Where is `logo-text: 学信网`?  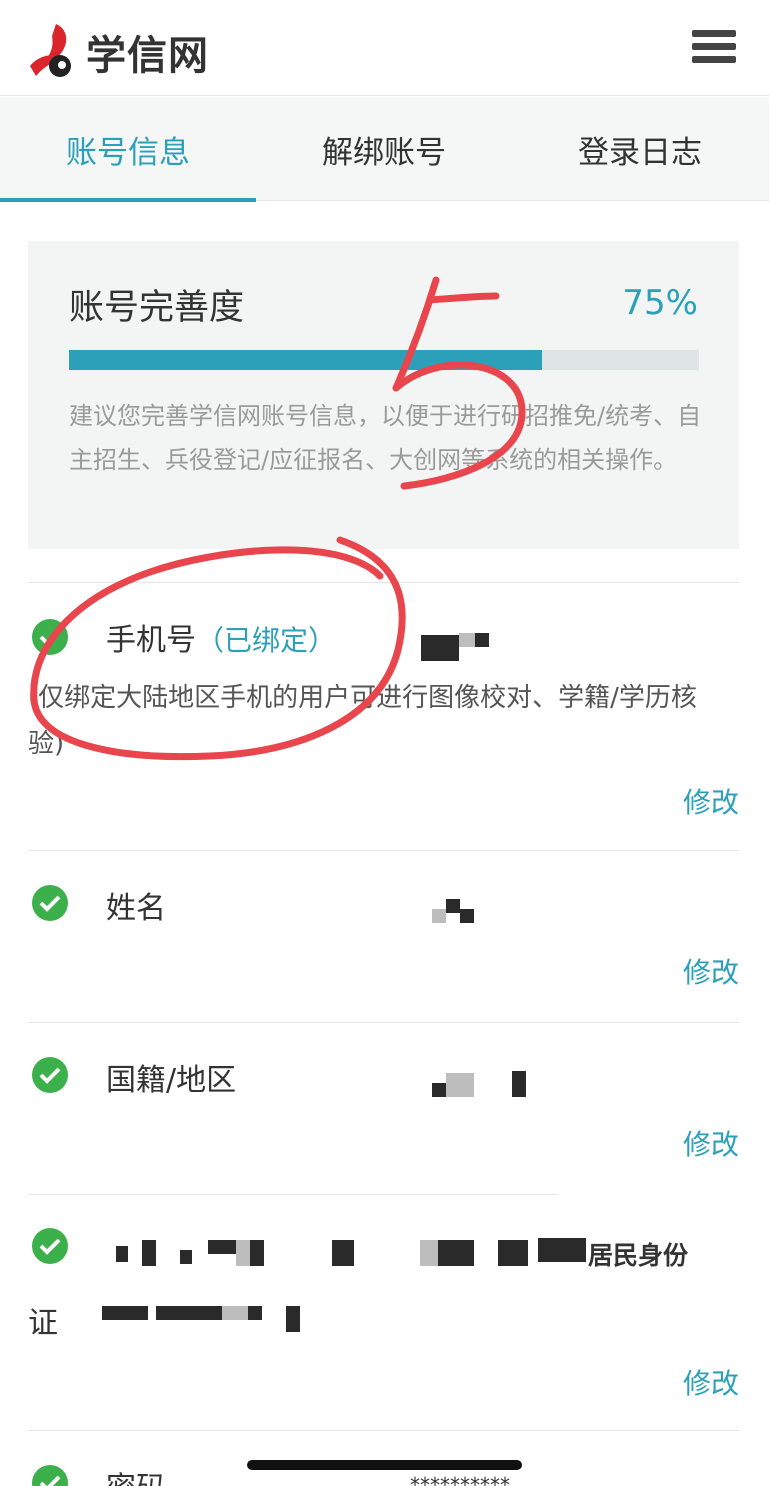 logo-text: 学信网 is located at coordinates (147, 56).